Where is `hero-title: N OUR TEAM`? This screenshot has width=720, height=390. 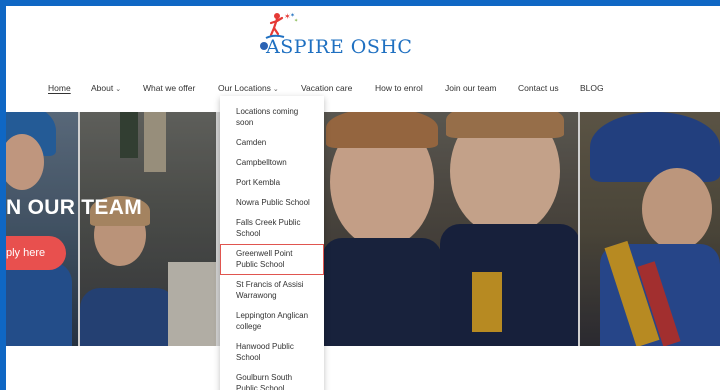
hero-title: N OUR TEAM is located at coordinates (74, 207).